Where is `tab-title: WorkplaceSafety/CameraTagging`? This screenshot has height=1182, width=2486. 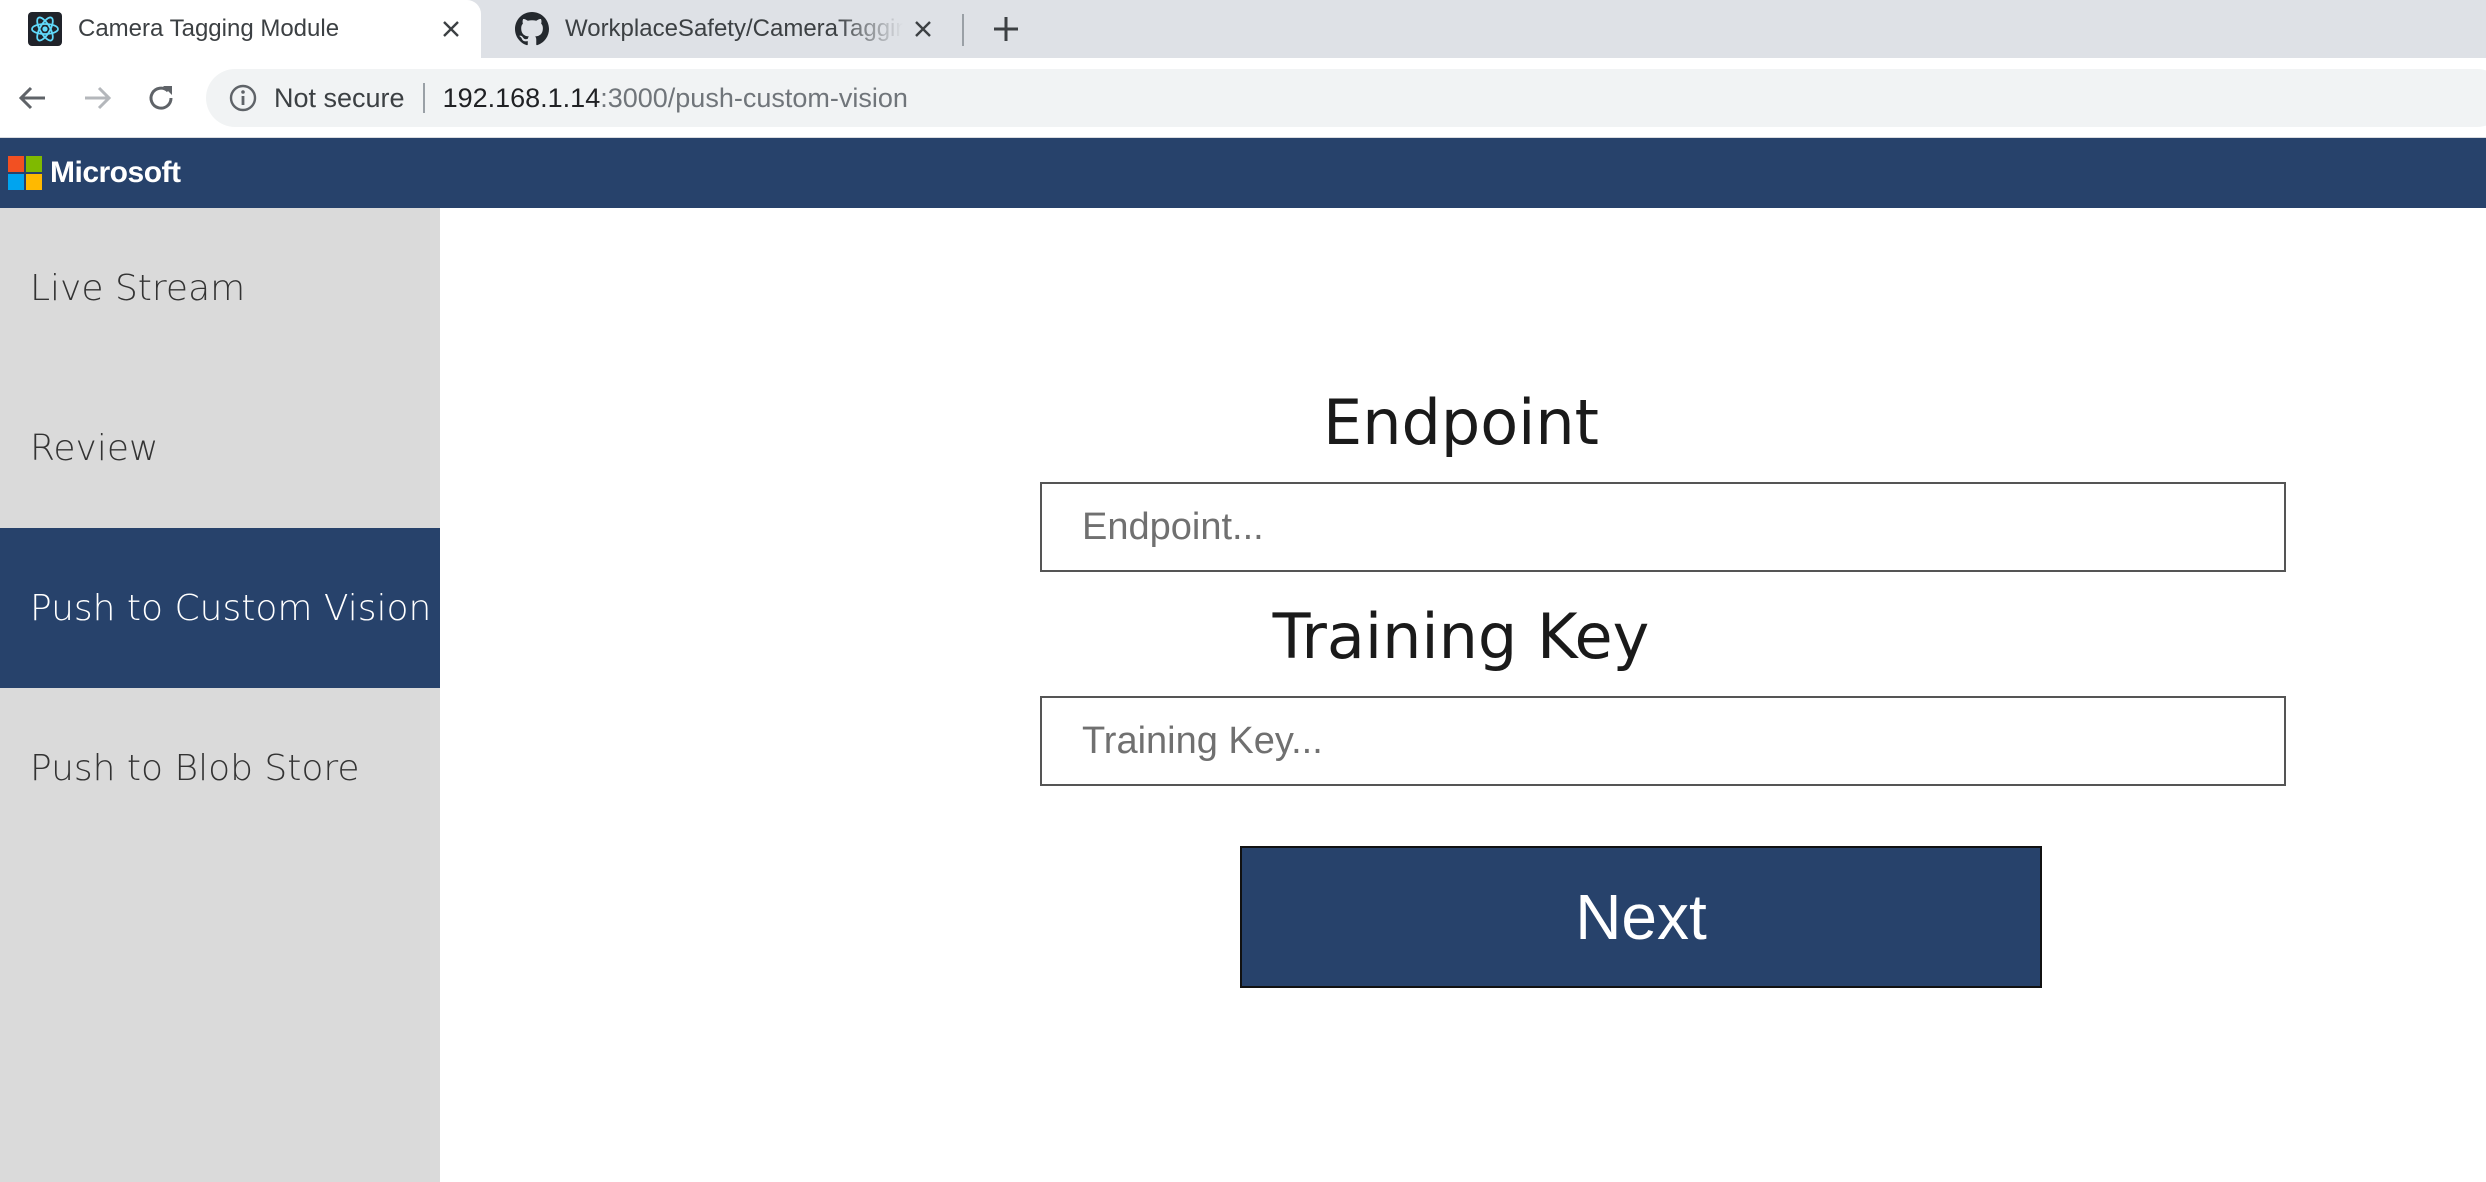
tab-title: WorkplaceSafety/CameraTagging is located at coordinates (734, 28).